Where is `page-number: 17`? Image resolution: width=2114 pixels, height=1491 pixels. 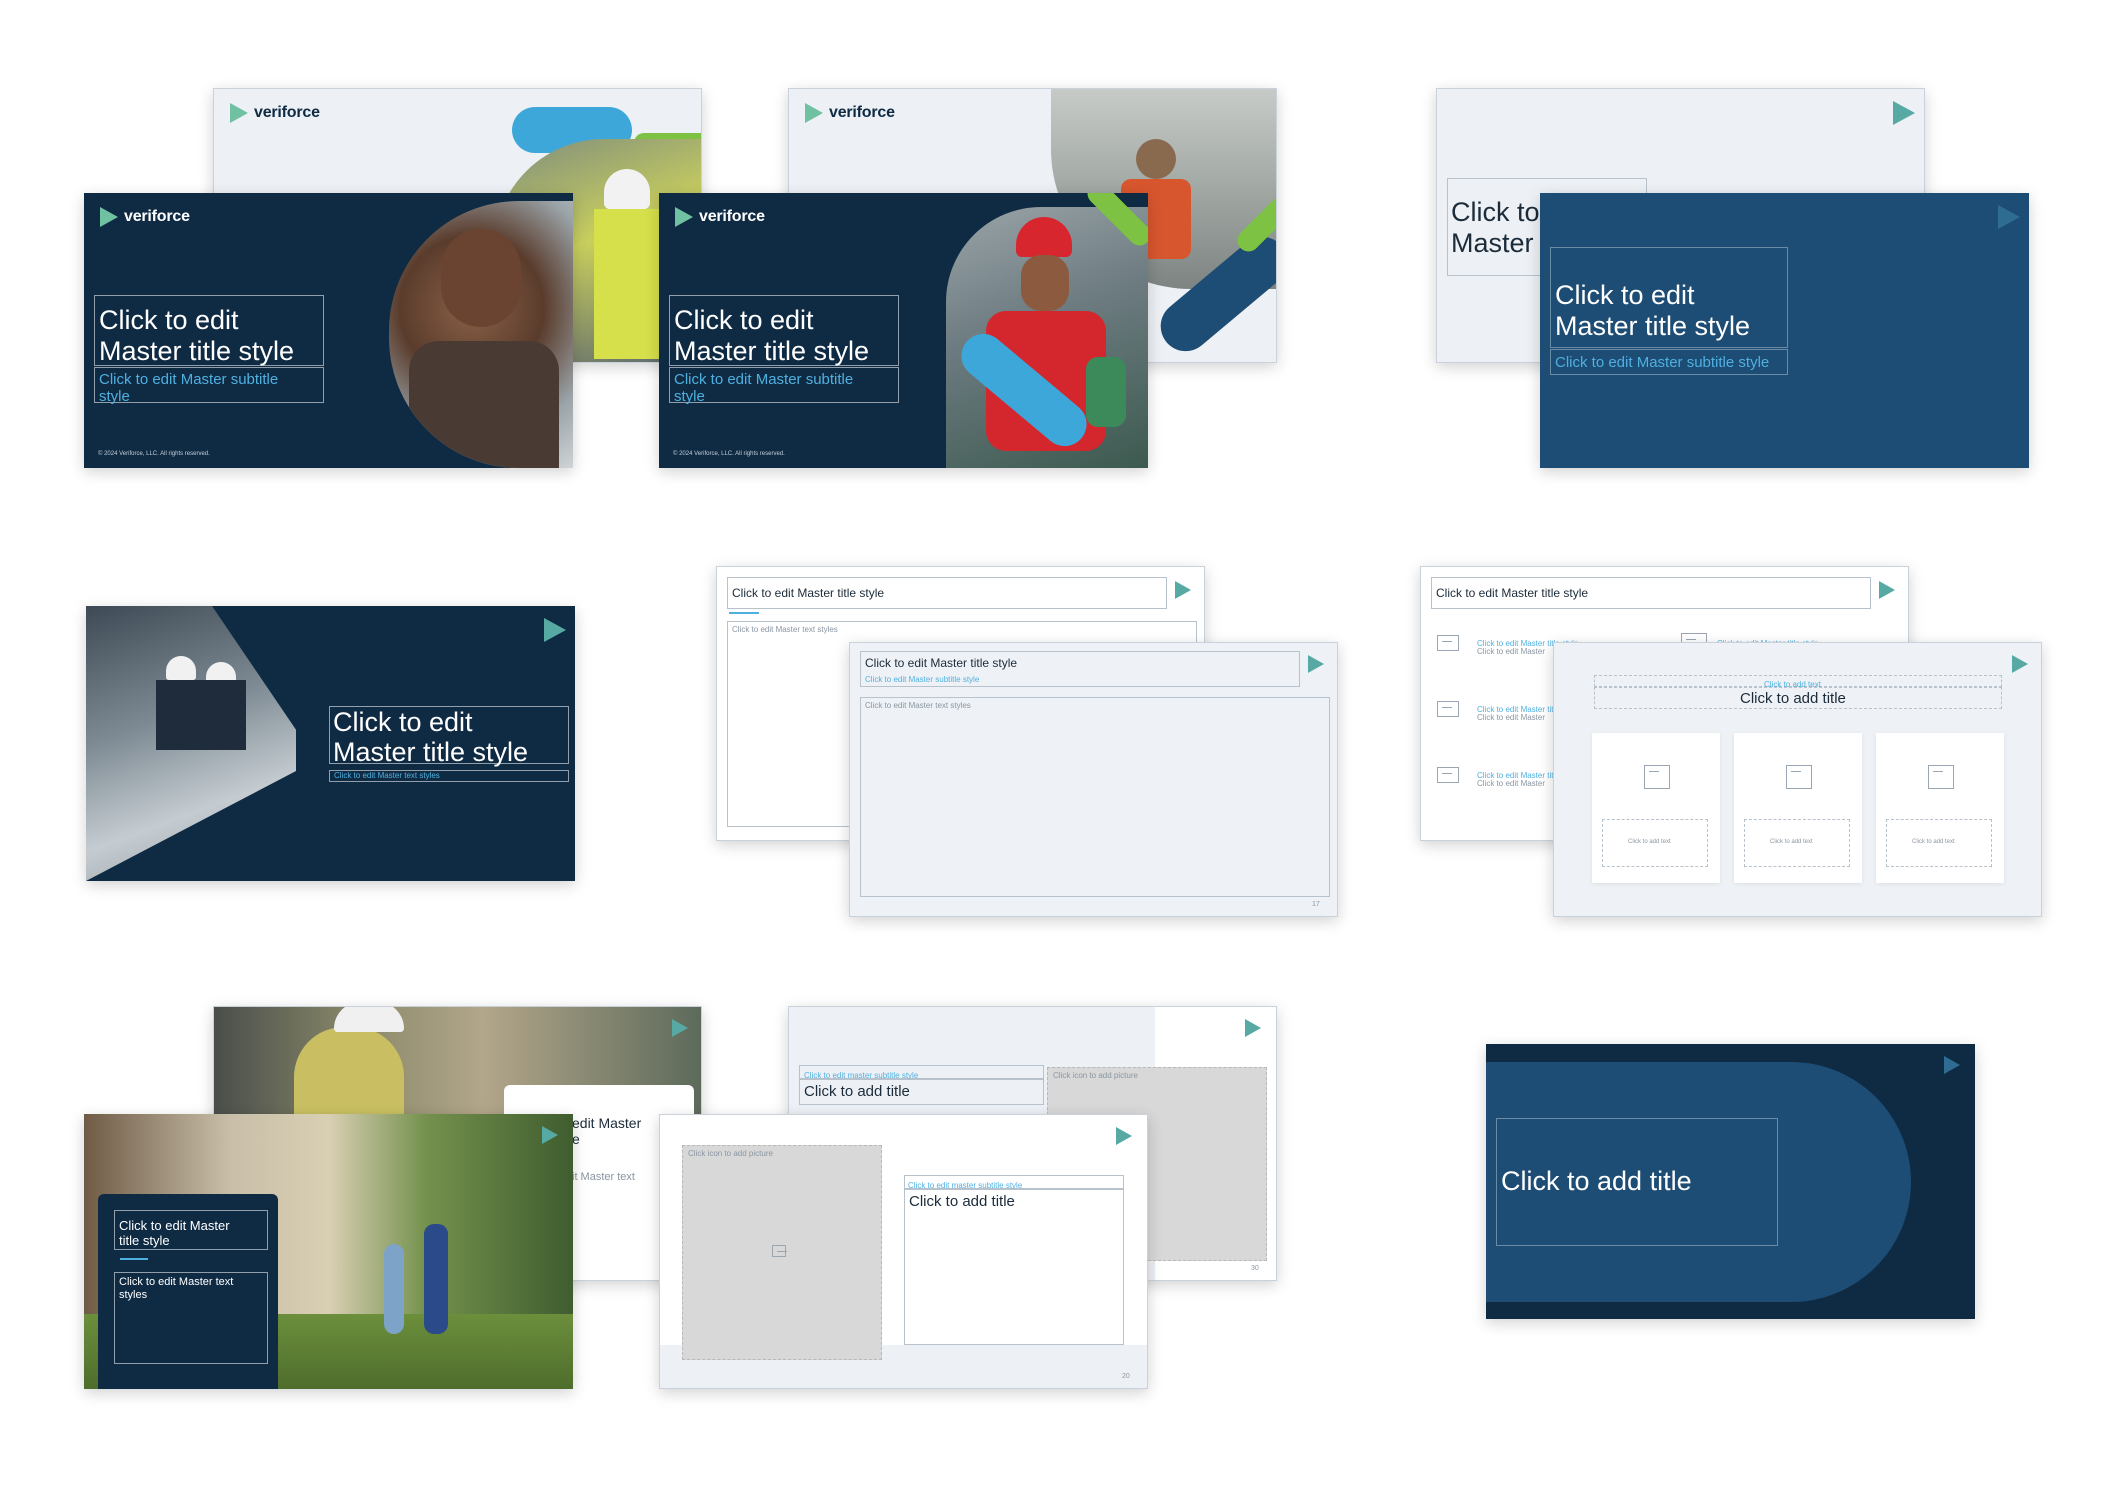
page-number: 17 is located at coordinates (1316, 904).